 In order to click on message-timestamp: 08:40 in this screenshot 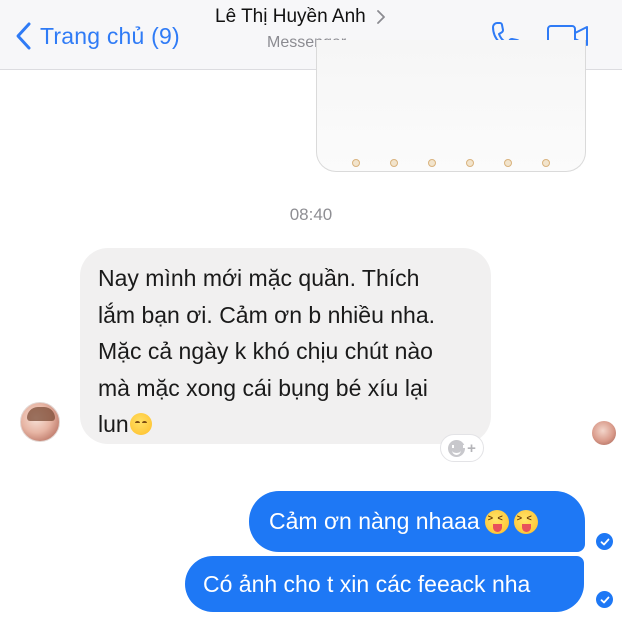, I will do `click(311, 214)`.